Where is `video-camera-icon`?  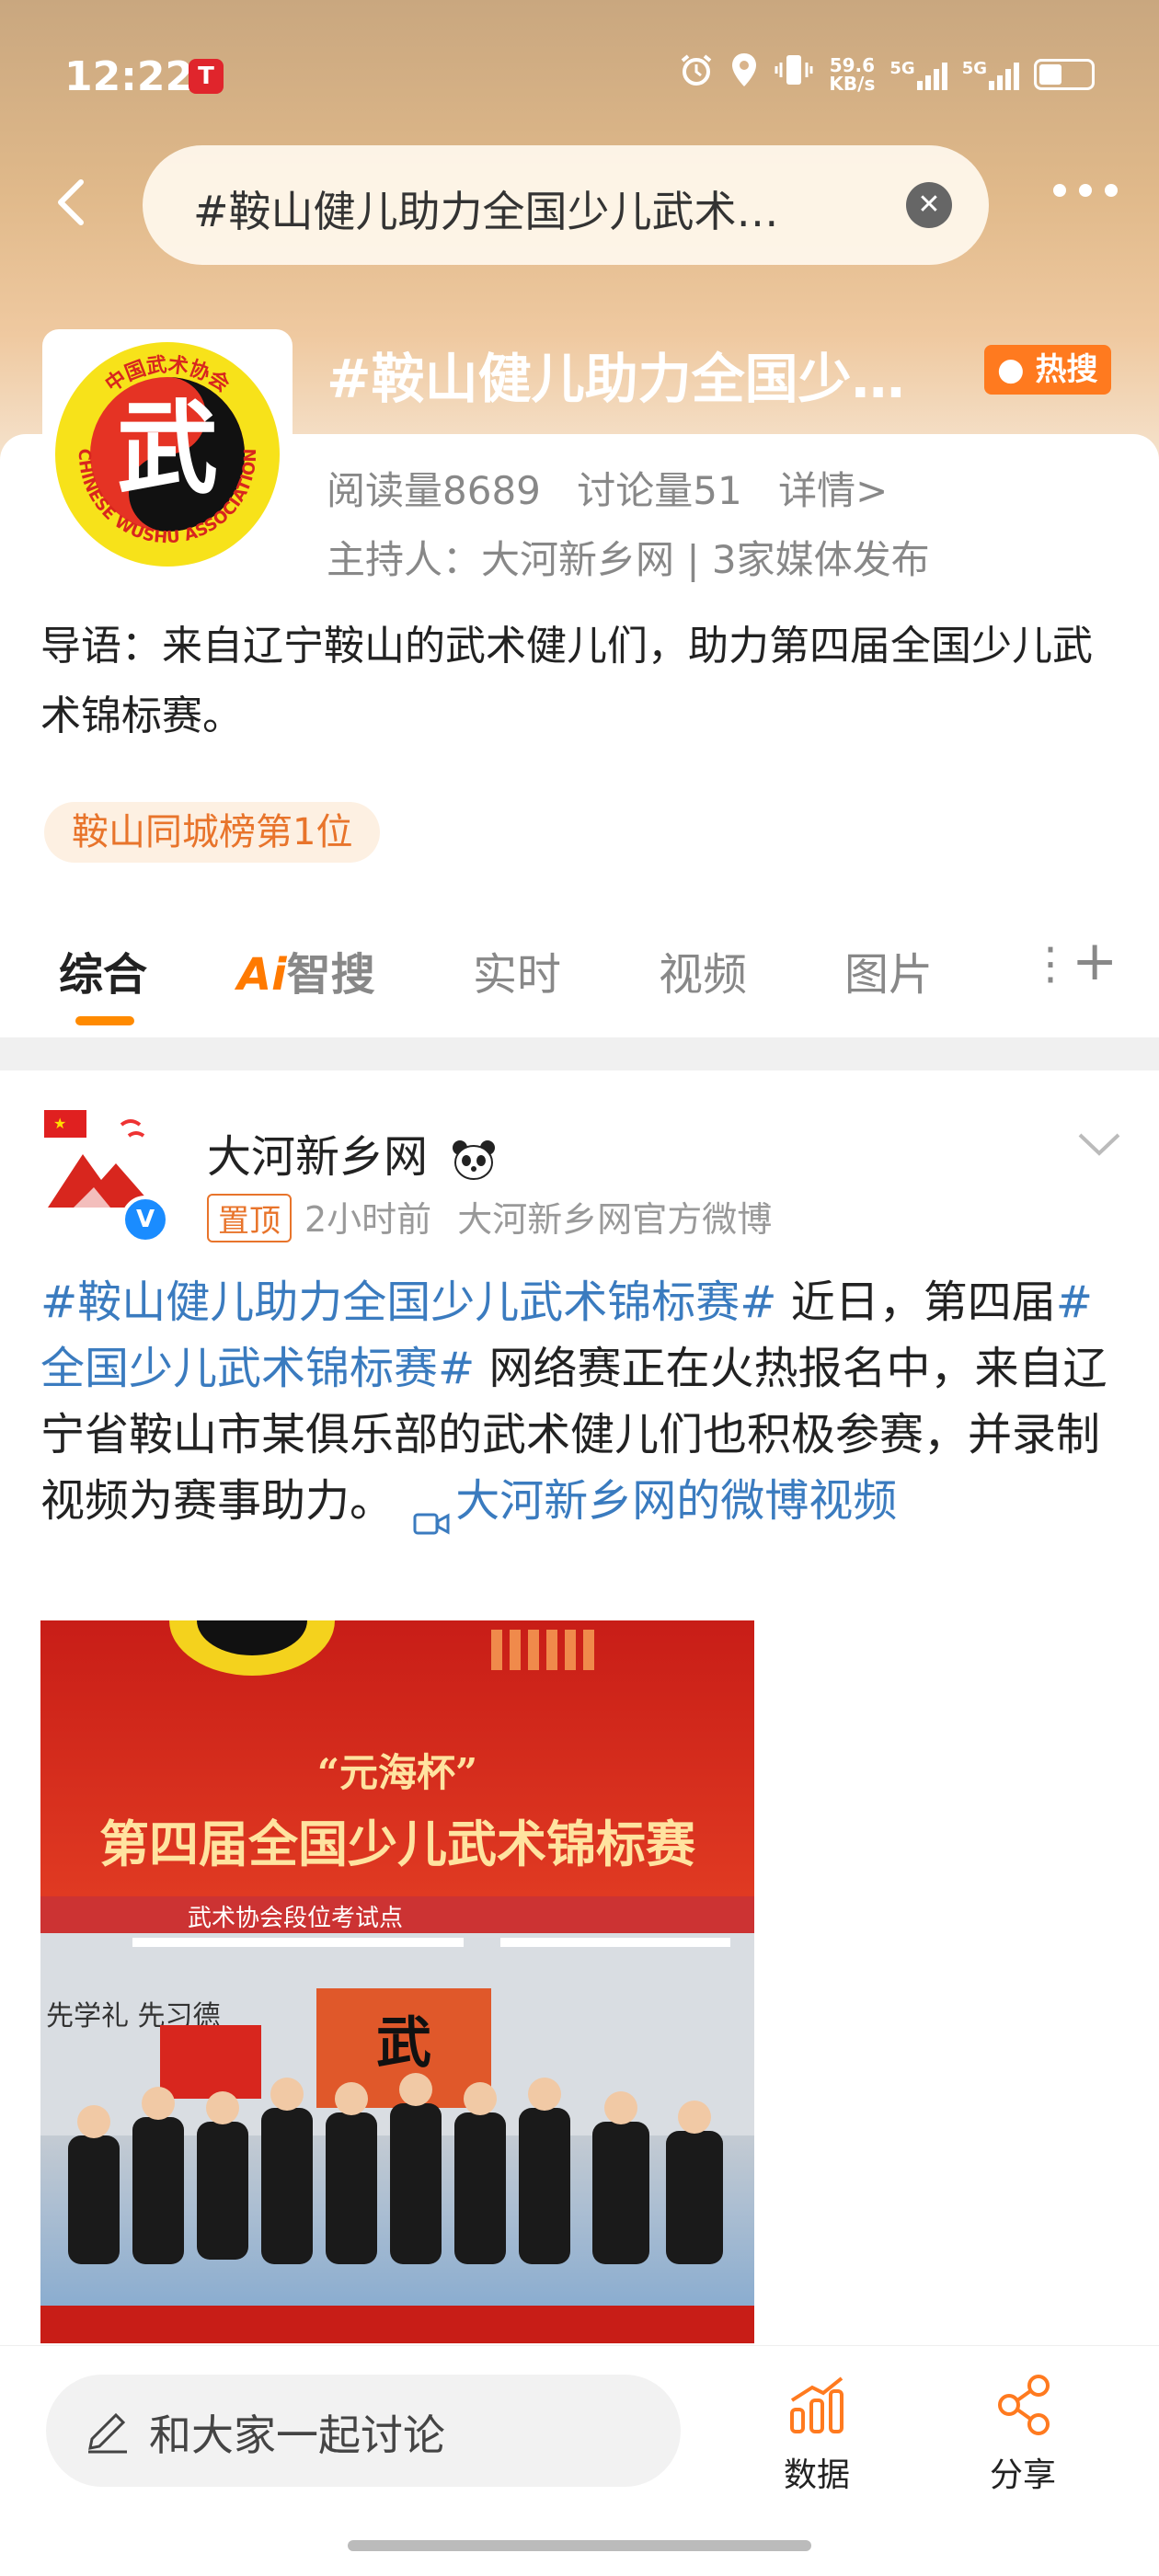
video-camera-icon is located at coordinates (431, 1512).